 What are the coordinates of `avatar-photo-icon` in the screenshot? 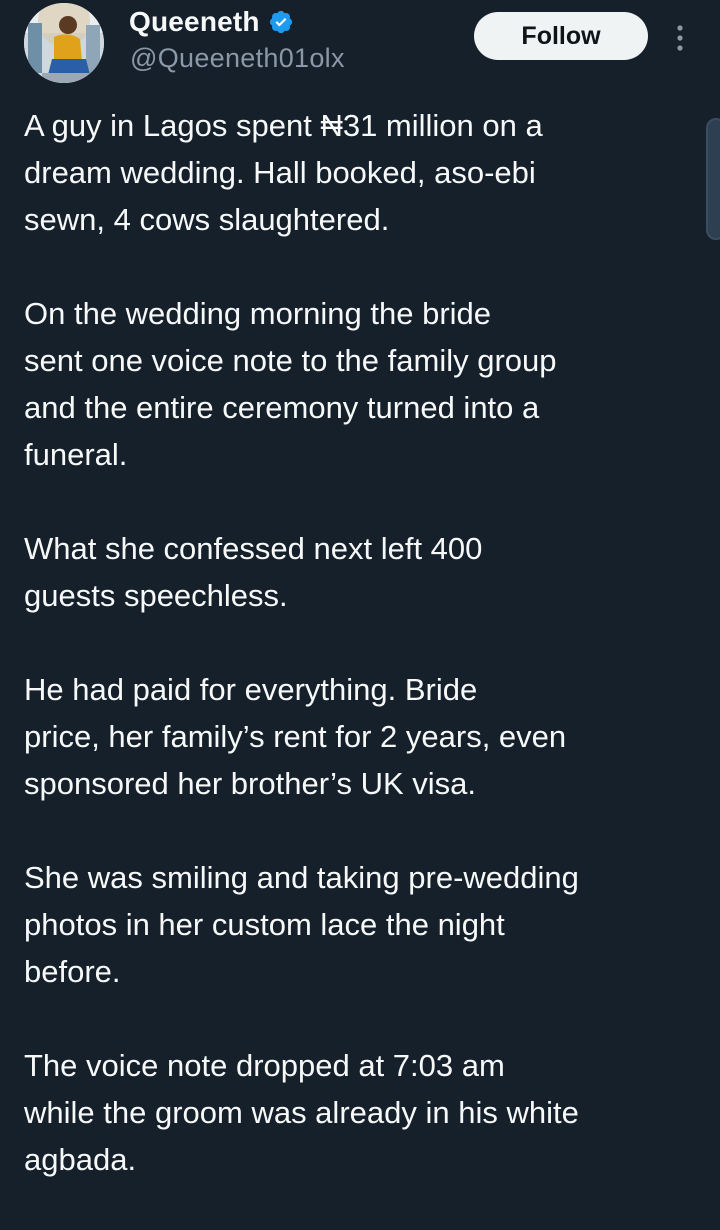 It's located at (64, 43).